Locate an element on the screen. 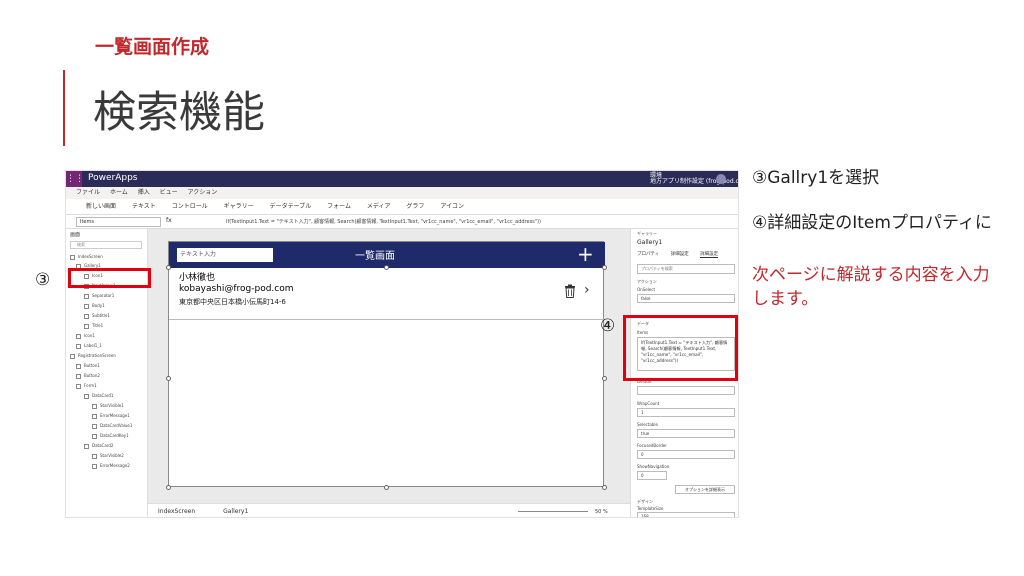 This screenshot has height=576, width=1024. ribbon-text: テキスト is located at coordinates (144, 207).